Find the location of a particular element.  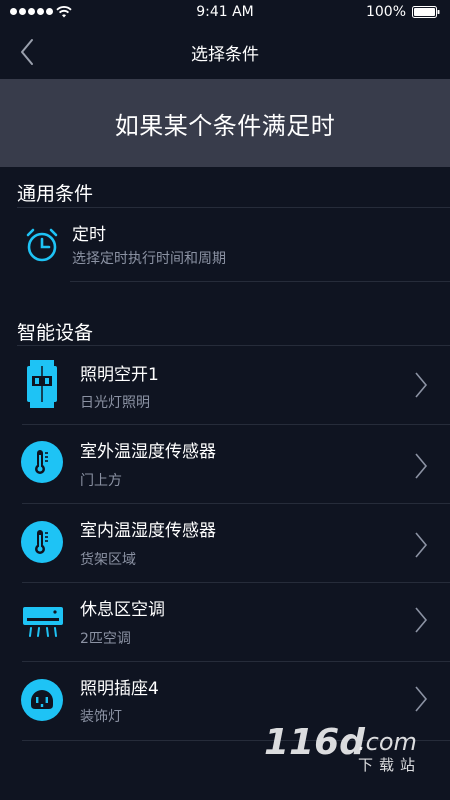

device-title: 室外温湿度传感器 is located at coordinates (148, 452).